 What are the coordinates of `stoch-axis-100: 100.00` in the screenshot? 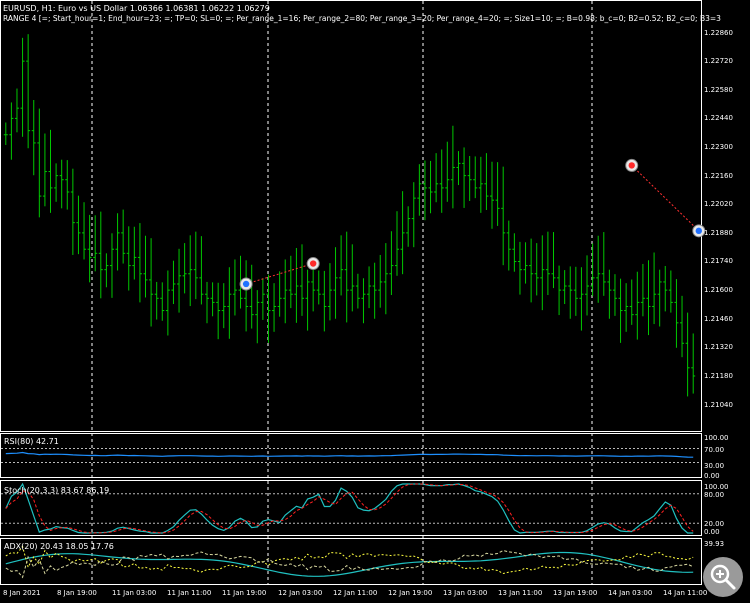 It's located at (716, 487).